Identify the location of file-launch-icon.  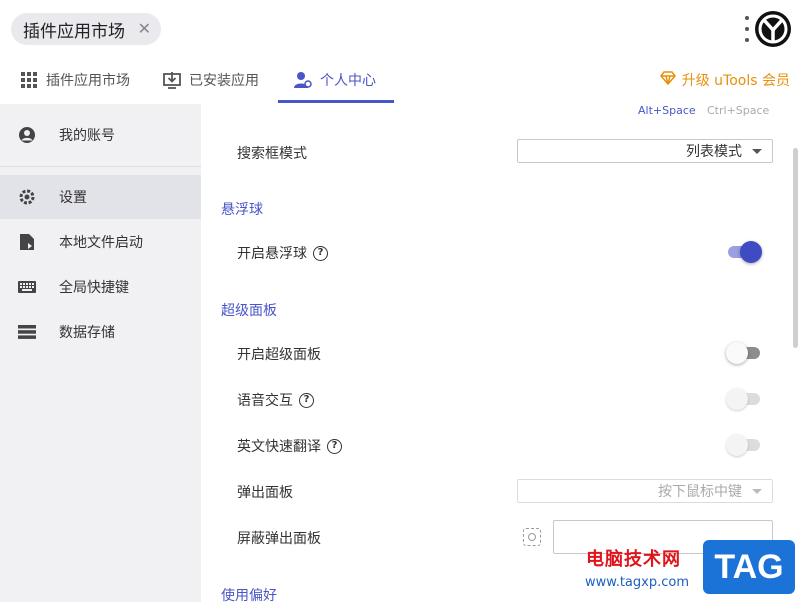
(27, 242).